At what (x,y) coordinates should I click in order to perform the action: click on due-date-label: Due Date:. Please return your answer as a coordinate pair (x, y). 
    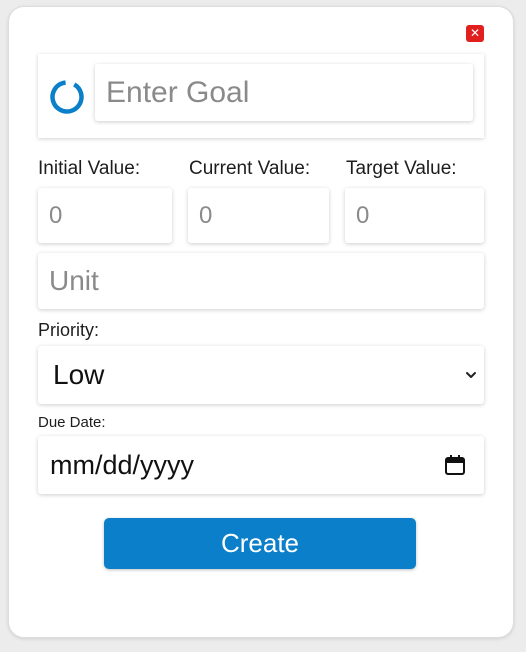
    Looking at the image, I should click on (72, 422).